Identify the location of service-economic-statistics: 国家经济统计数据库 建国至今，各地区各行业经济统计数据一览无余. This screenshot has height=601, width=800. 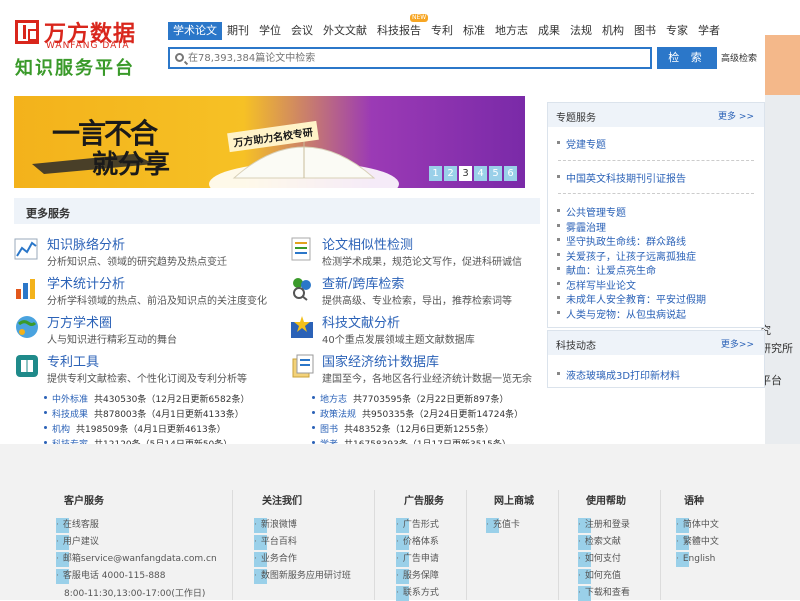
(424, 369).